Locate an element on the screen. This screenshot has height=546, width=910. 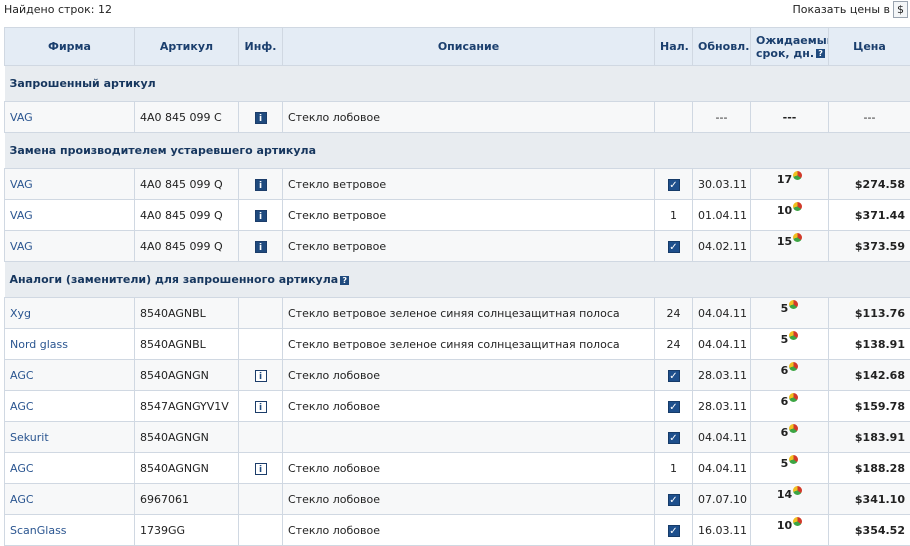
stock-cell: 24 is located at coordinates (674, 313).